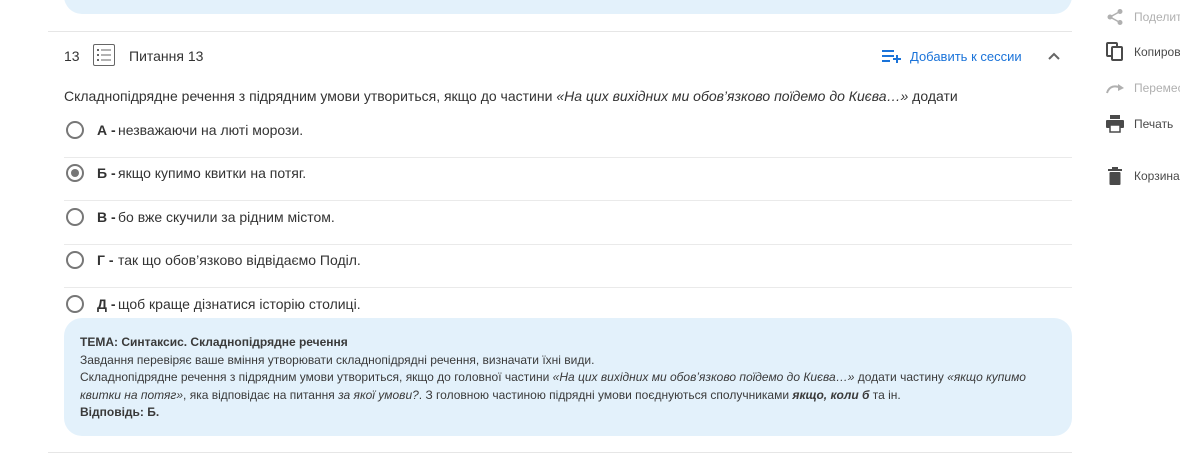 The width and height of the screenshot is (1180, 464). Describe the element at coordinates (75, 173) in the screenshot. I see `radio-button-checked` at that location.